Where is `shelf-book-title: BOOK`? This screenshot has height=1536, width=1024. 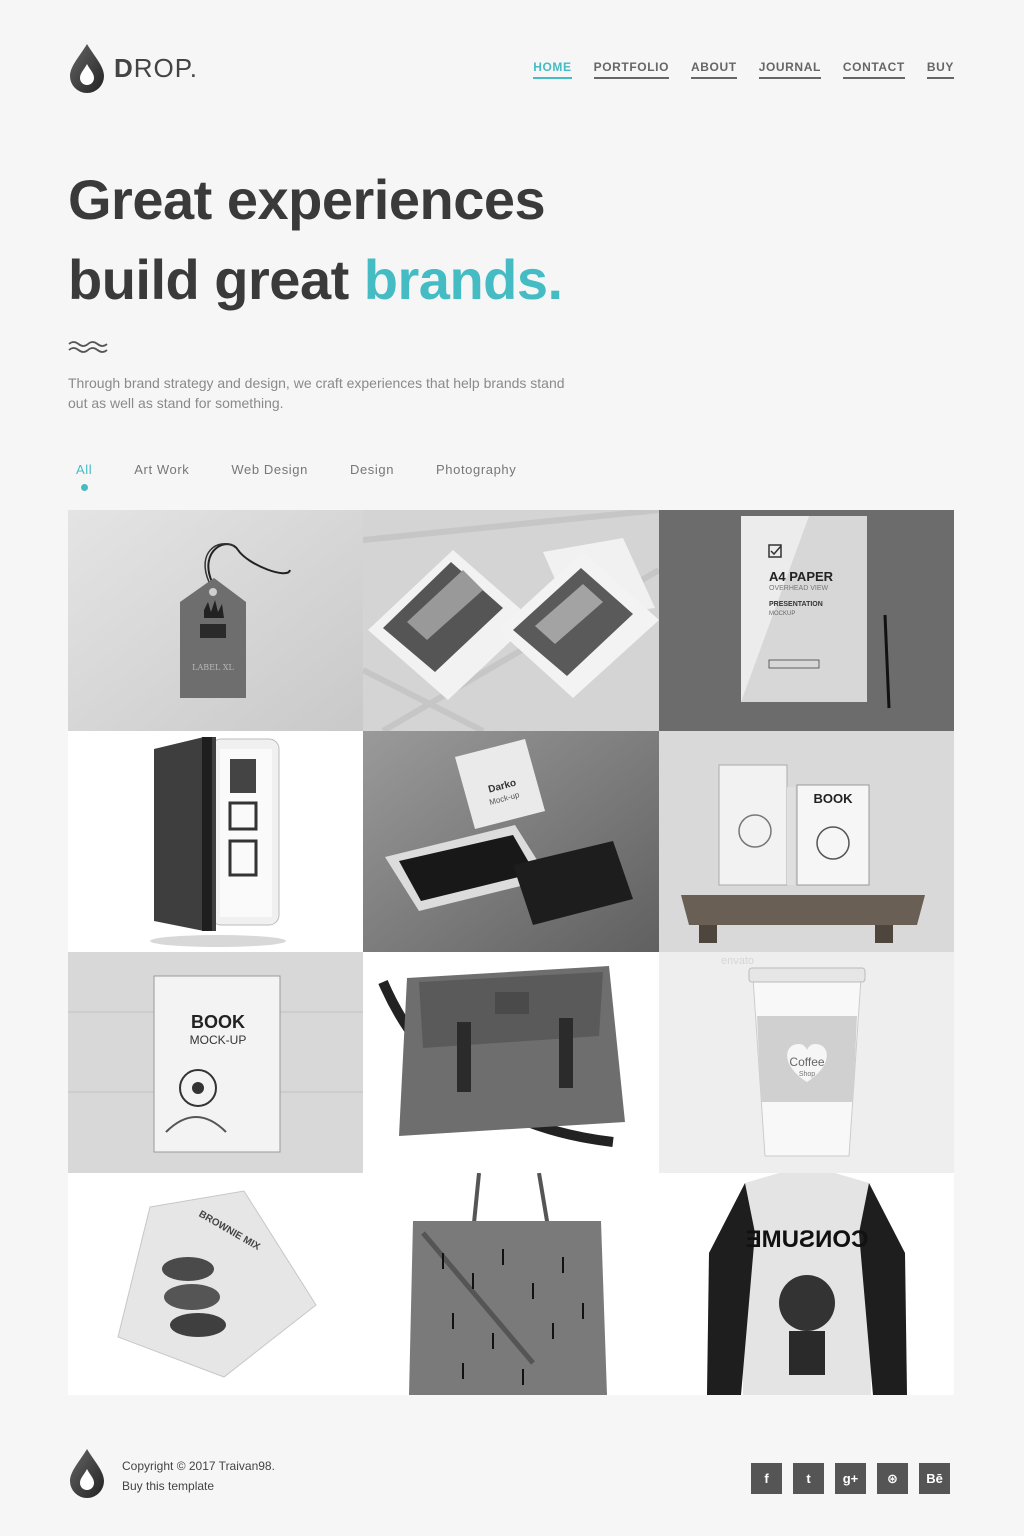 shelf-book-title: BOOK is located at coordinates (834, 798).